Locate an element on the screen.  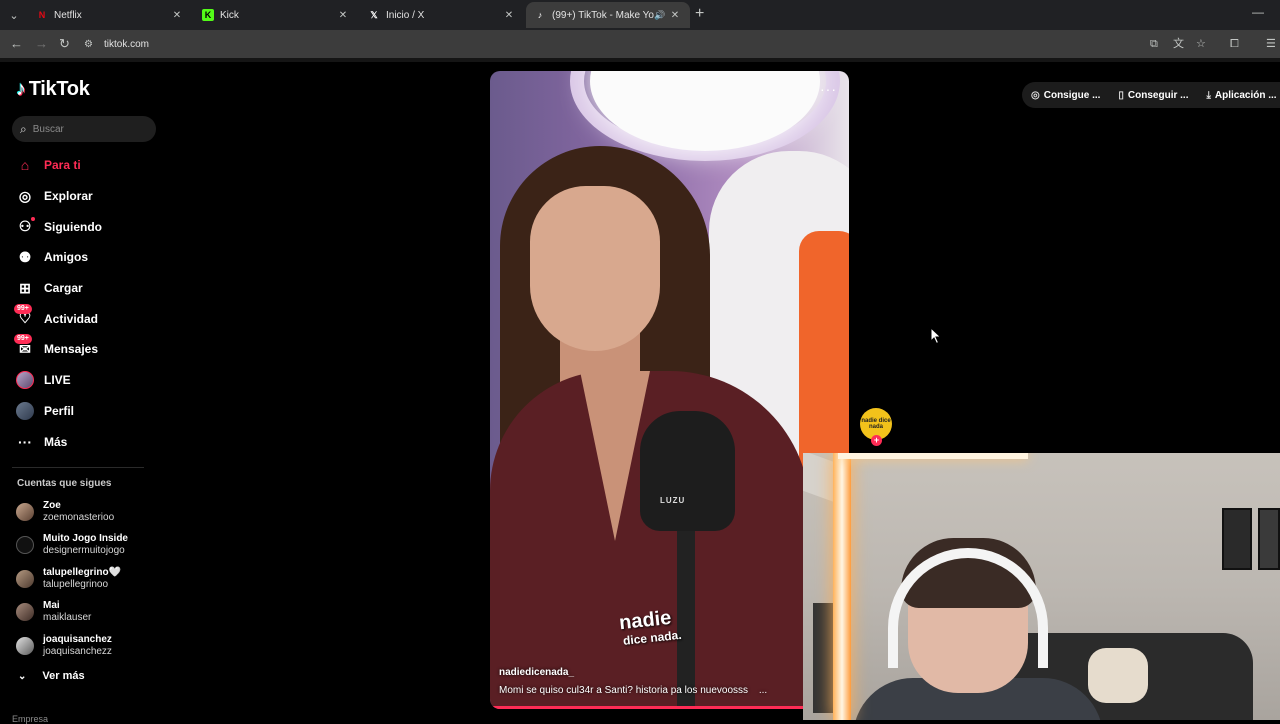
sidebar-item-live: LIVE is located at coordinates (86, 380).